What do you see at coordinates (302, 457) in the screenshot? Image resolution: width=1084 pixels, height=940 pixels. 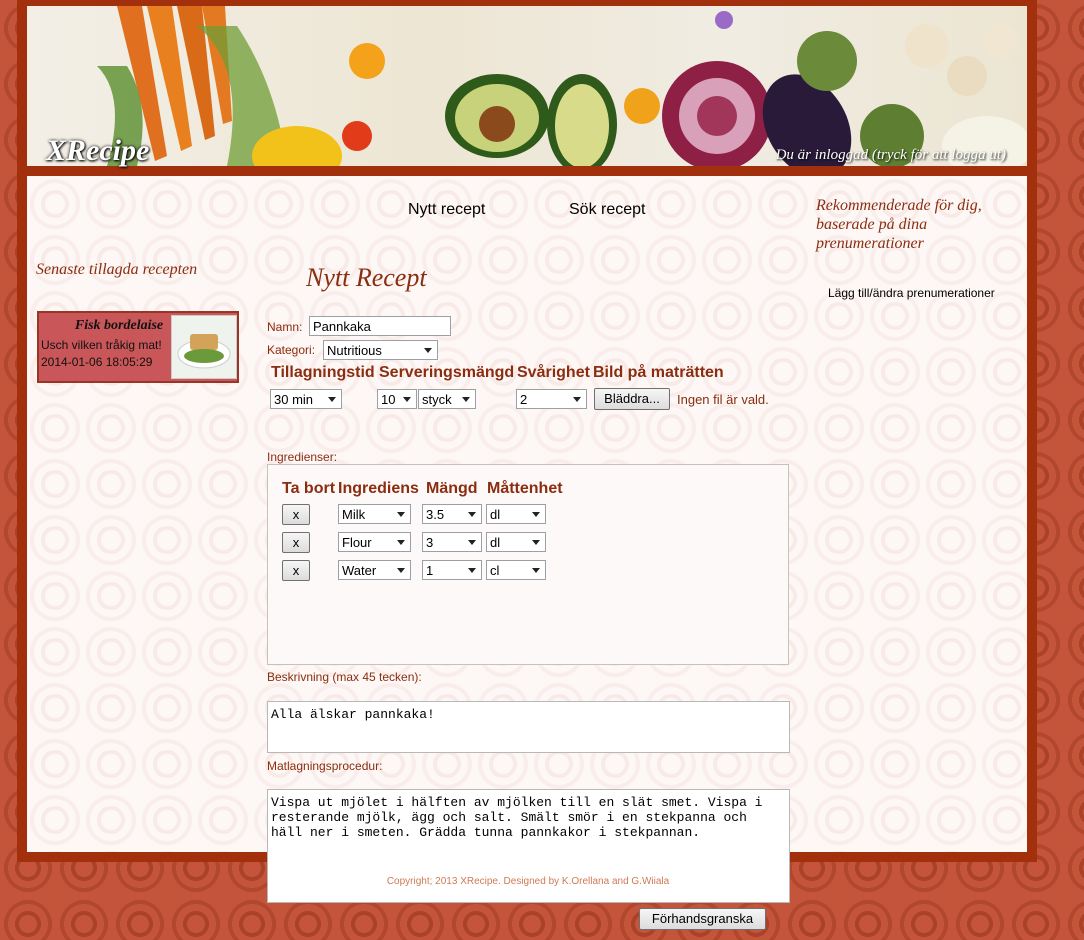 I see `ingredients-label: Ingredienser:` at bounding box center [302, 457].